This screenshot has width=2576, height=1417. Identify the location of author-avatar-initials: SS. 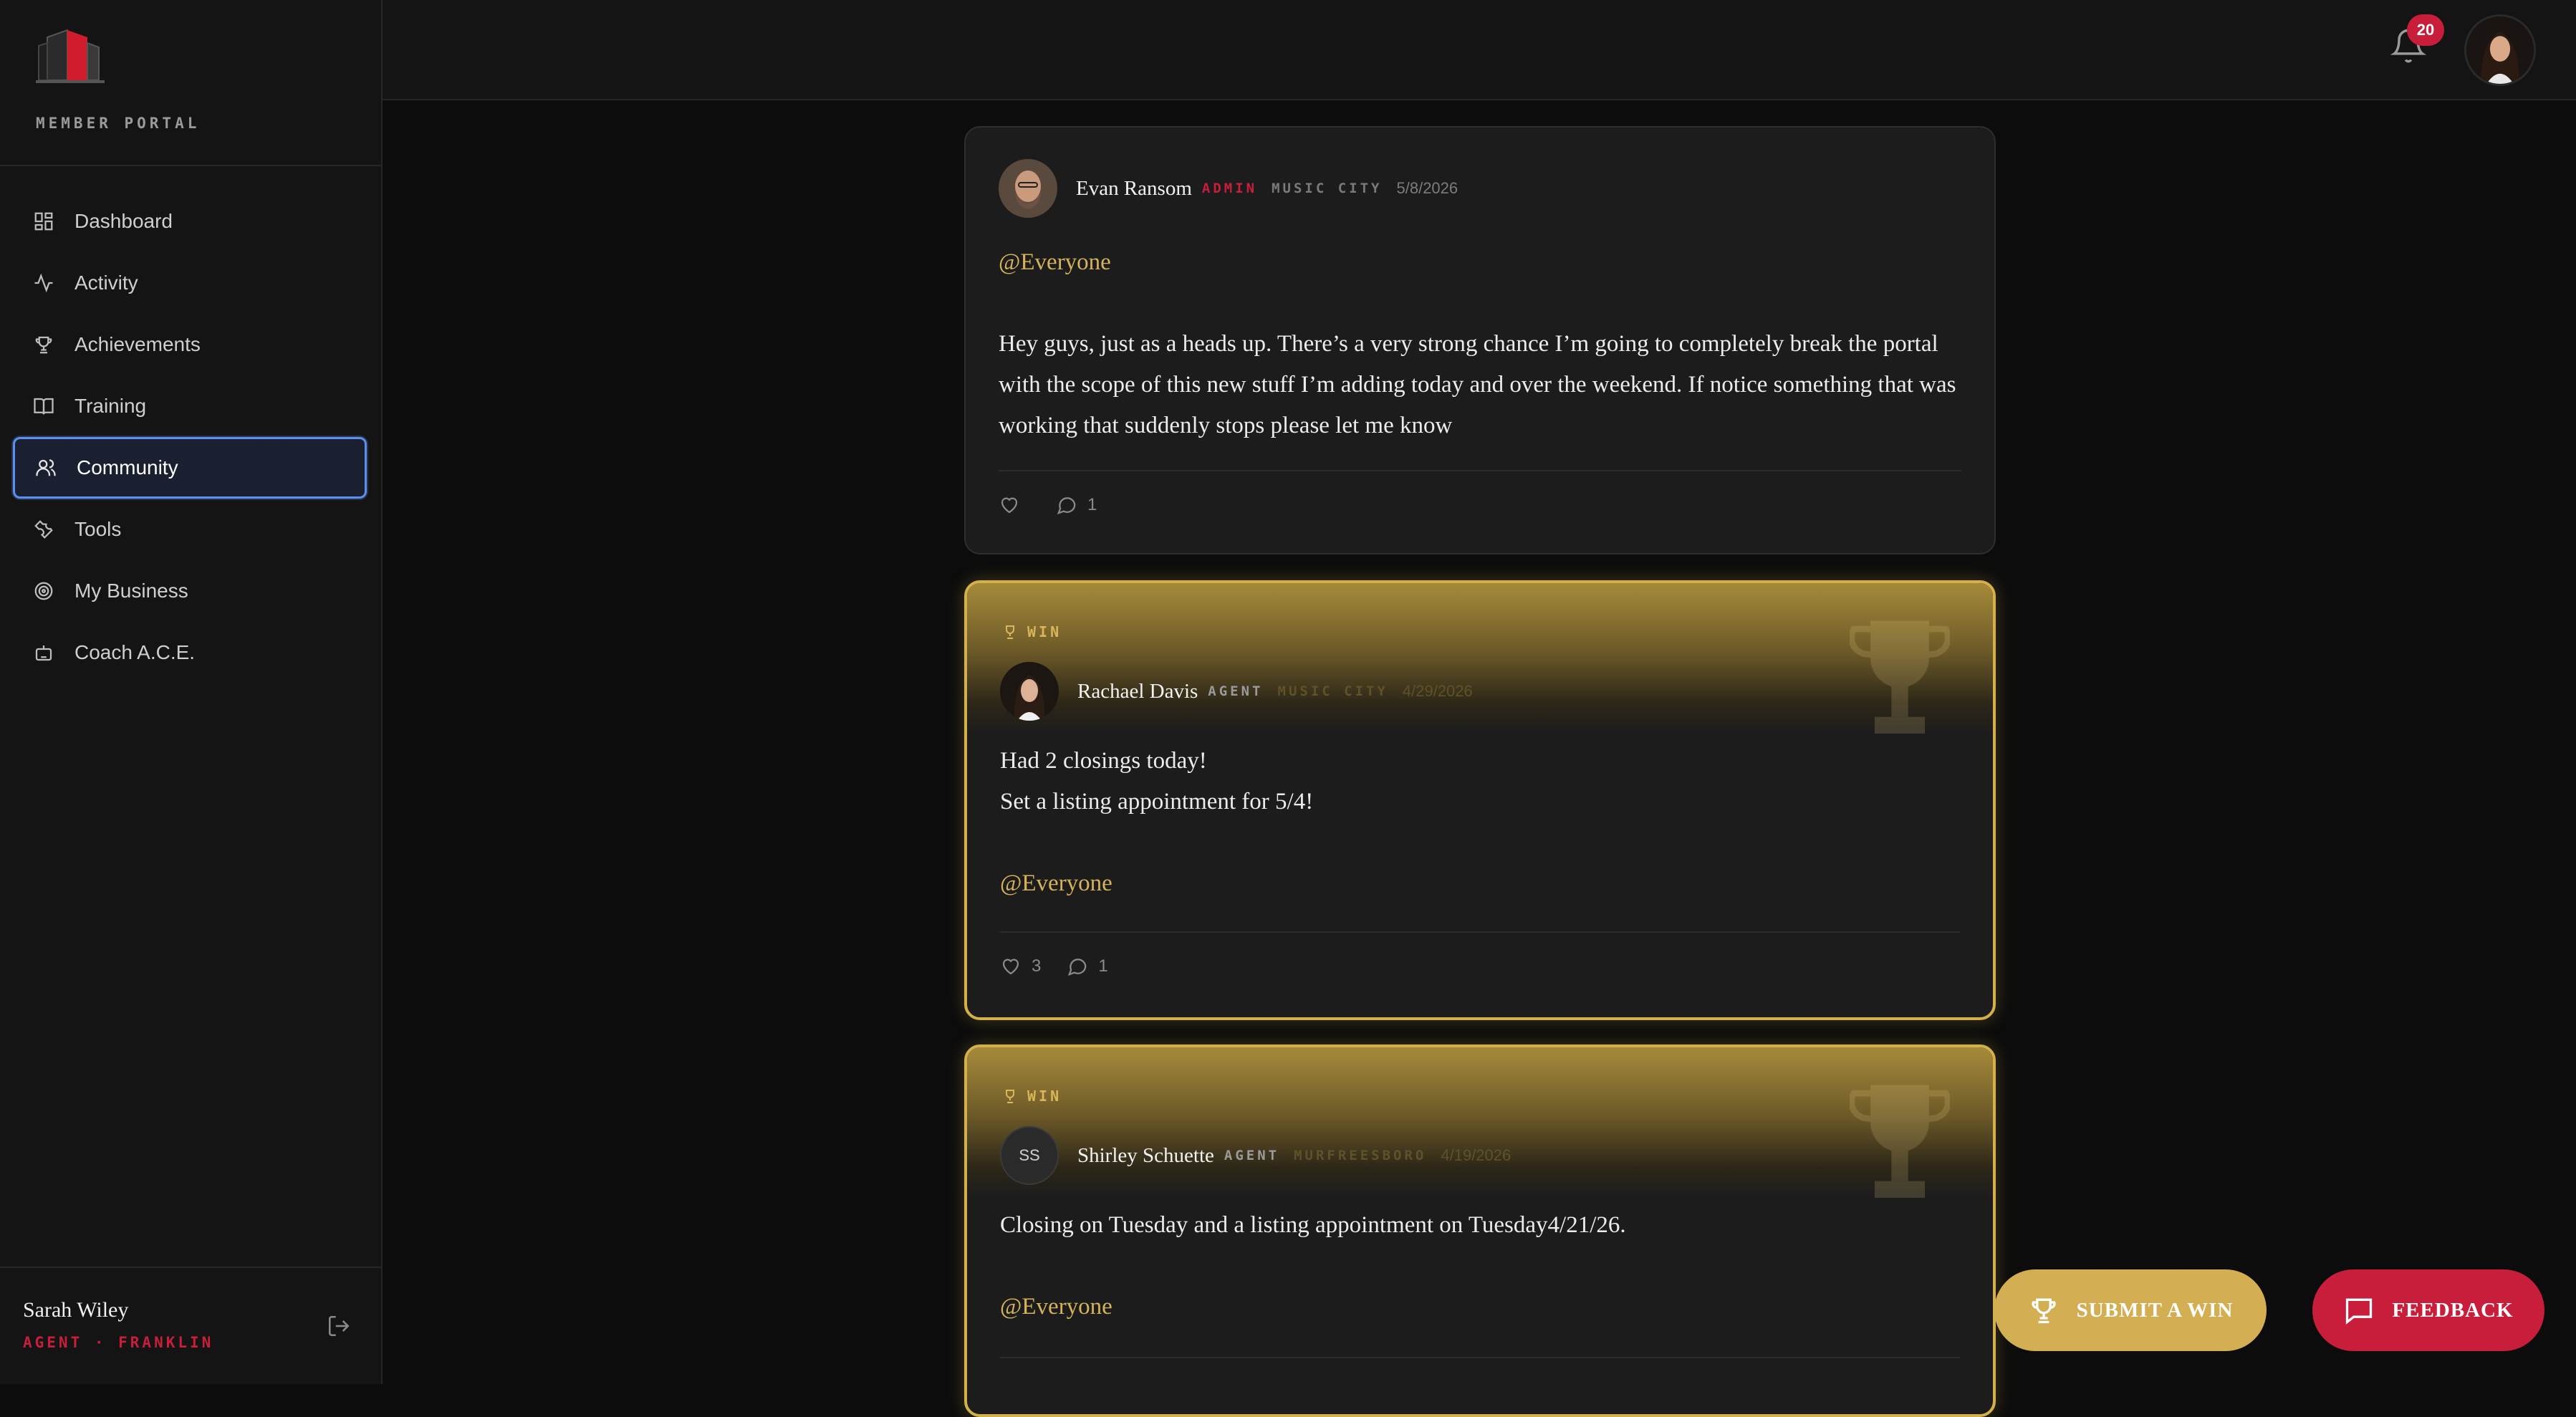
(1029, 1155).